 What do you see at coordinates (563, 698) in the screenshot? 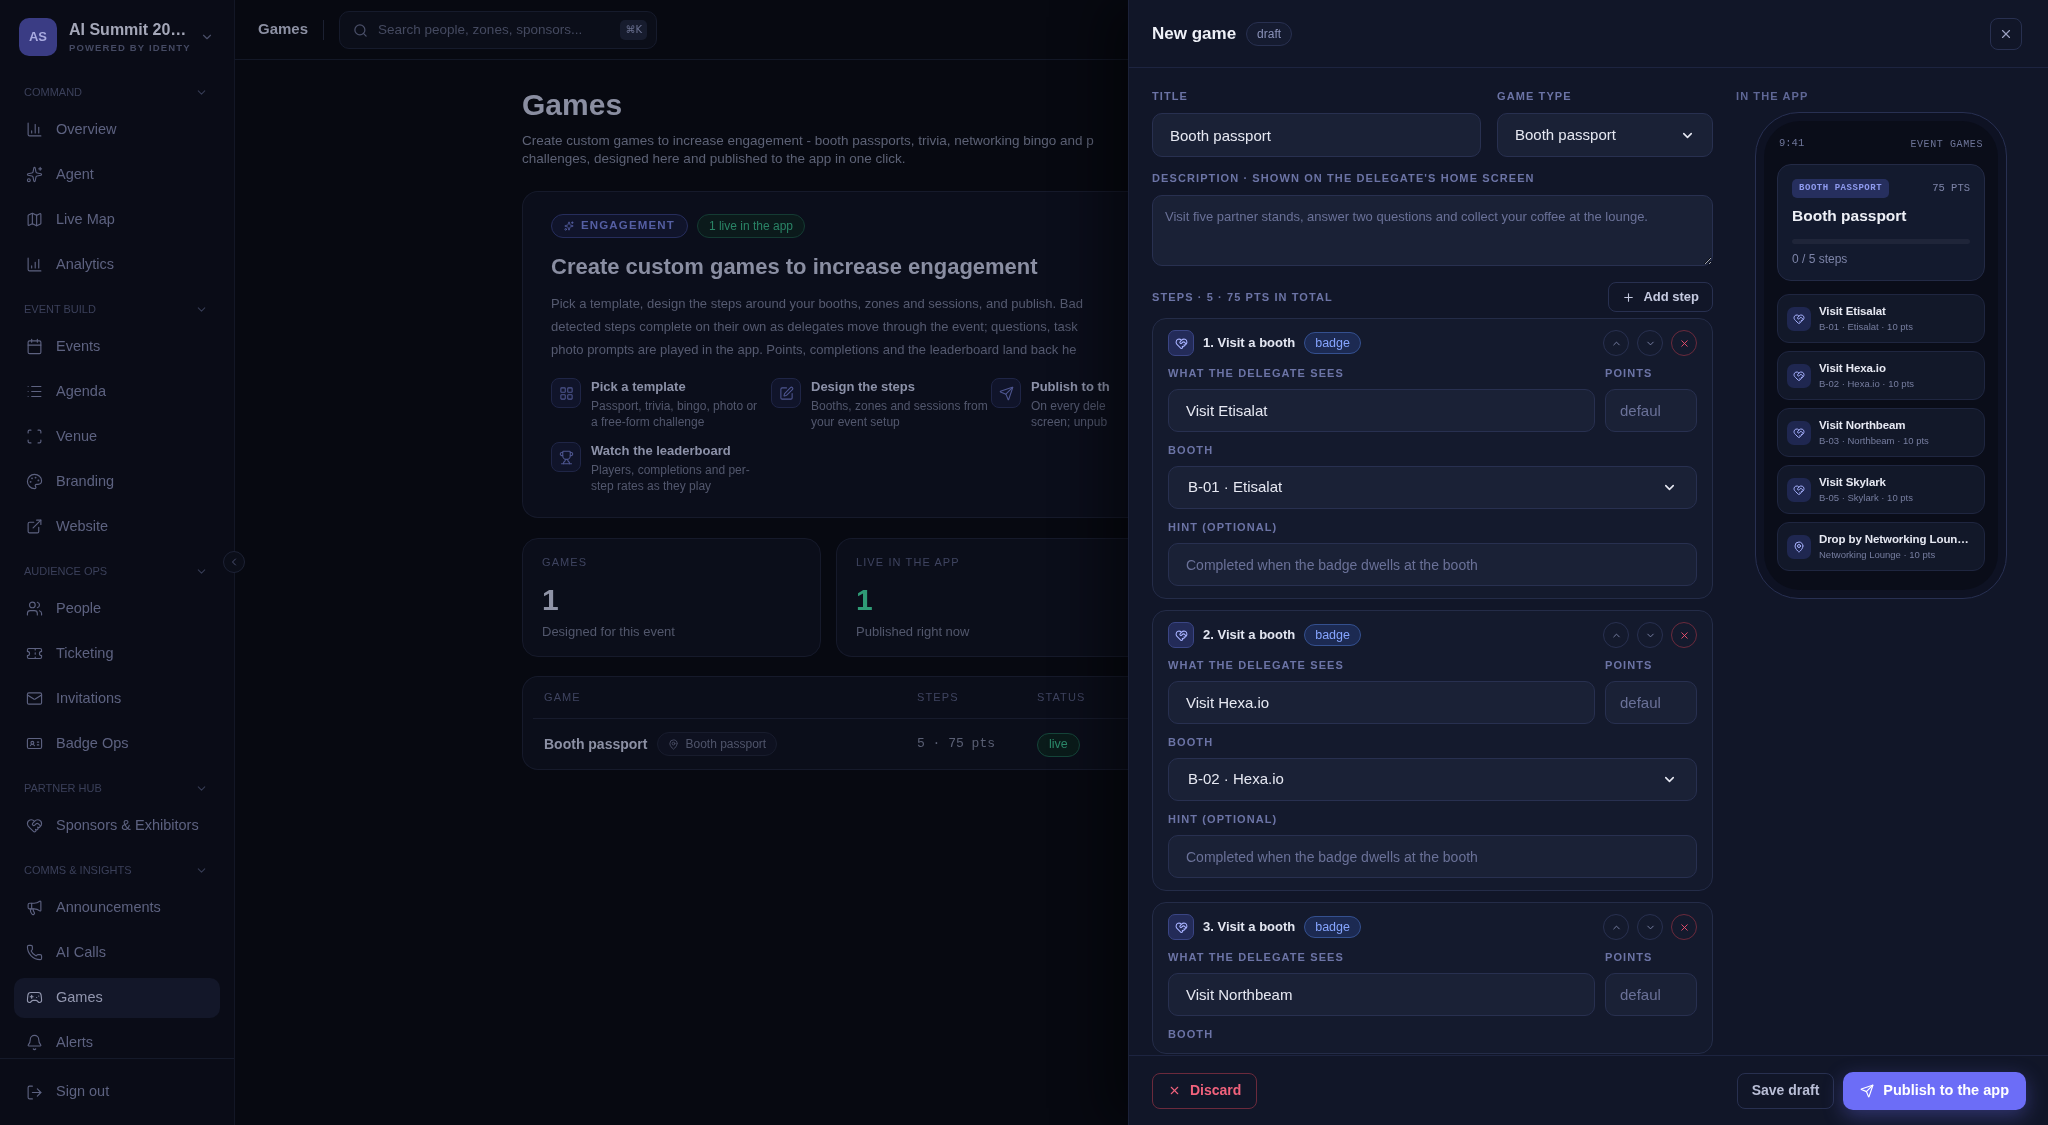
I see `column-header: GAME` at bounding box center [563, 698].